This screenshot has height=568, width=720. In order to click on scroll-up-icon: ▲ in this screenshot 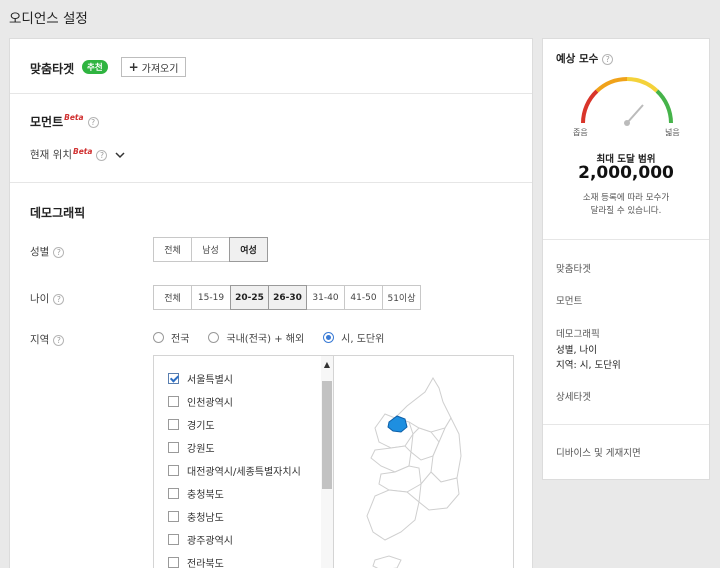, I will do `click(327, 364)`.